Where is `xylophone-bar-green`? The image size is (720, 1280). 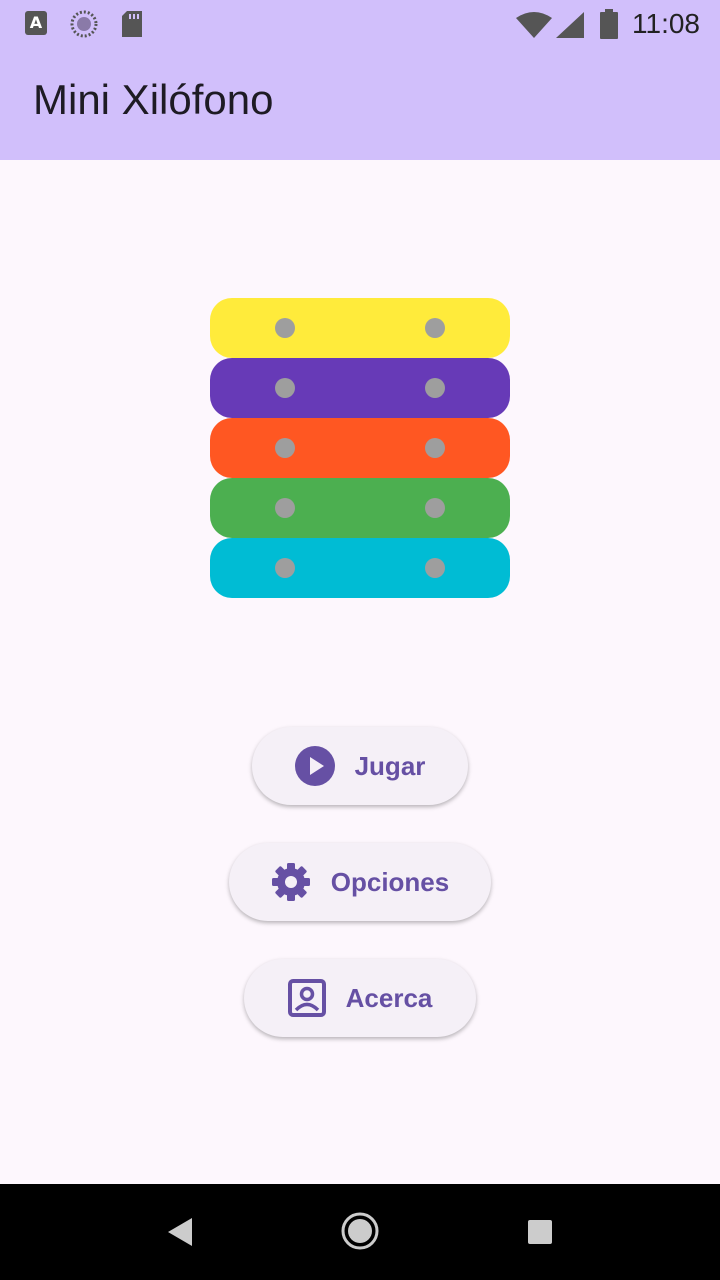
xylophone-bar-green is located at coordinates (360, 508).